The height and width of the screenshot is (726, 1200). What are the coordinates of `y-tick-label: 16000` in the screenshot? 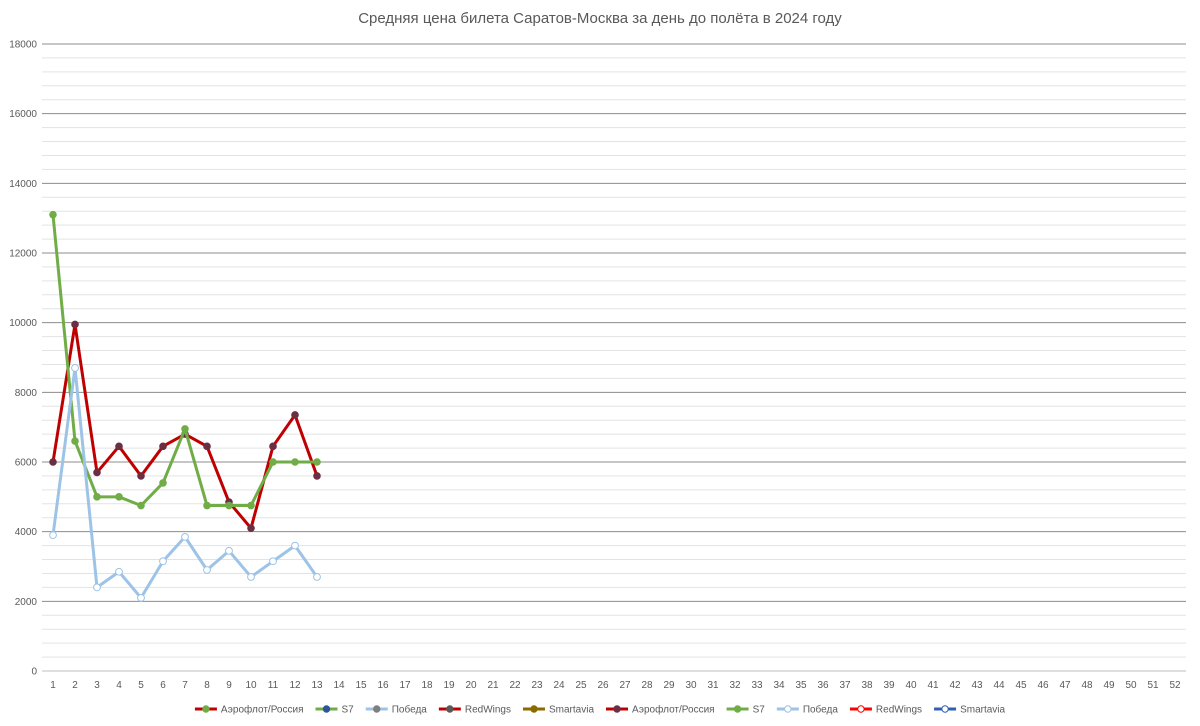 It's located at (23, 114).